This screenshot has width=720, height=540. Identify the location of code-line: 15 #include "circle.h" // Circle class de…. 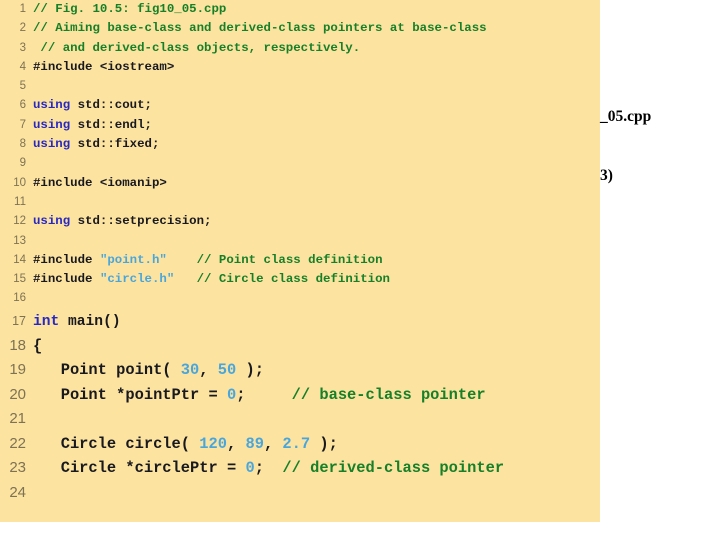
(300, 279).